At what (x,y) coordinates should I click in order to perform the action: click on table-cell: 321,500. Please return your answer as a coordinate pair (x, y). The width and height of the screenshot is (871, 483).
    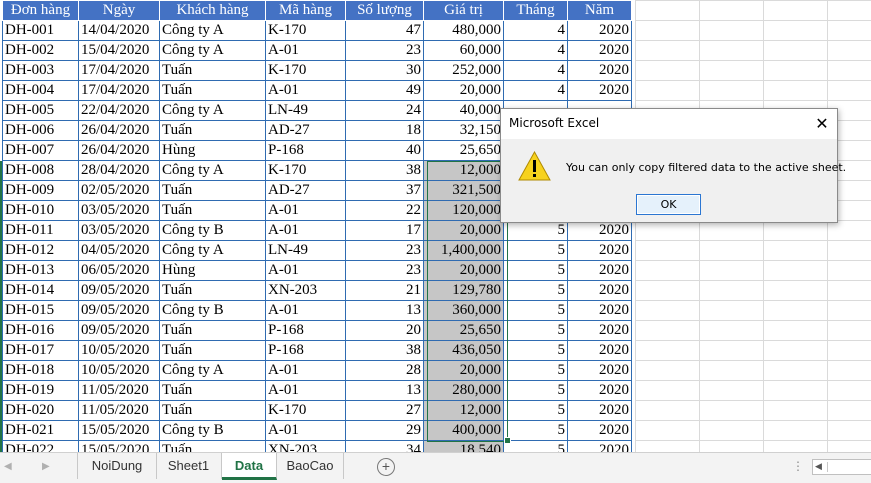
    Looking at the image, I should click on (463, 190).